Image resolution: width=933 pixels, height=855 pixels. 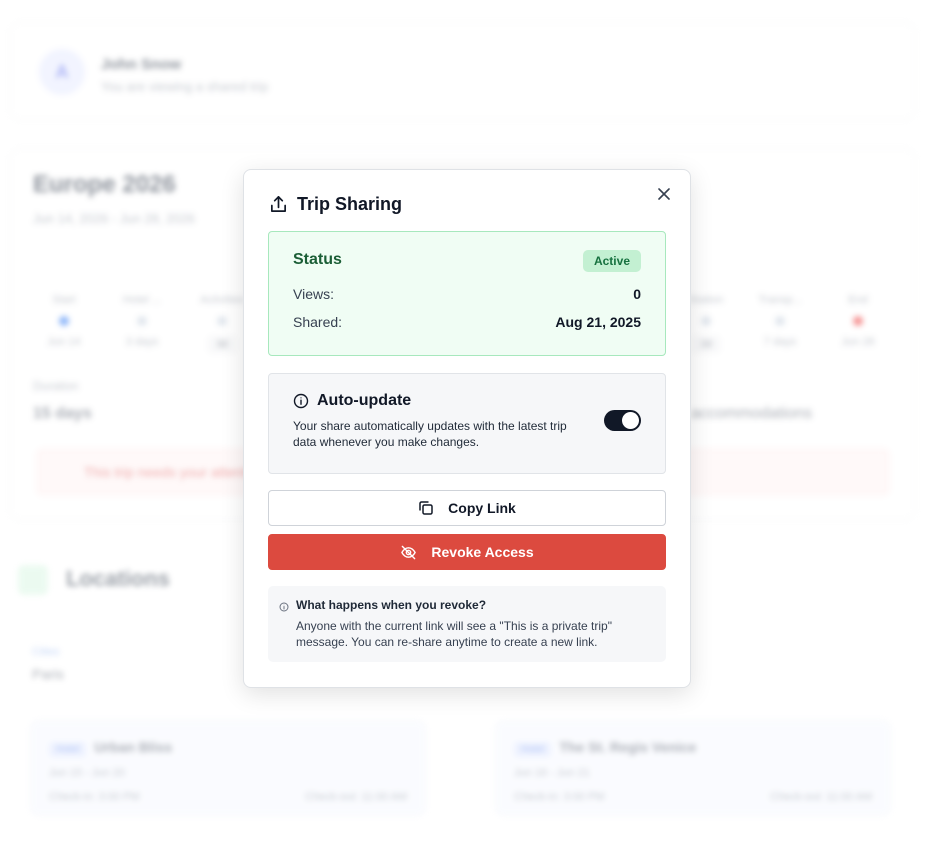 I want to click on auto-update-toggle, so click(x=622, y=420).